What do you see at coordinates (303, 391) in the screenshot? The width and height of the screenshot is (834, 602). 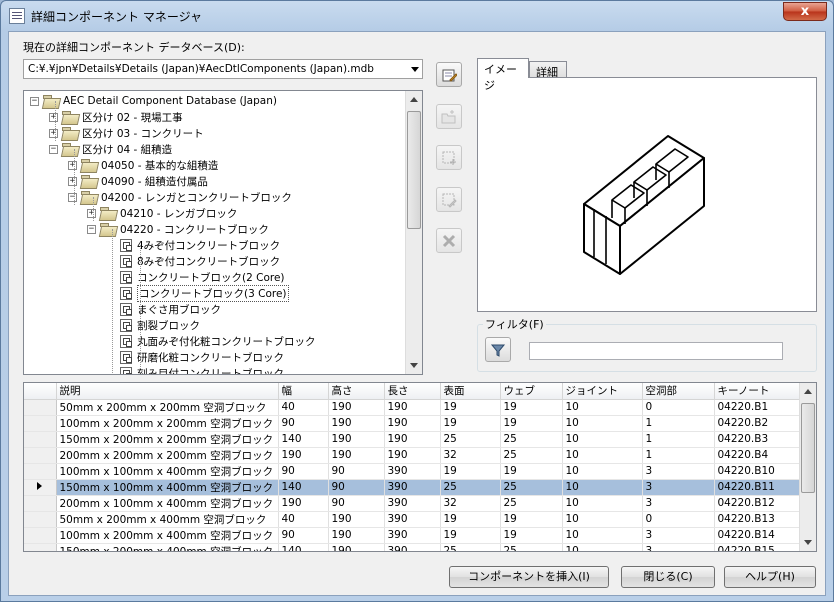 I see `column-header: 幅` at bounding box center [303, 391].